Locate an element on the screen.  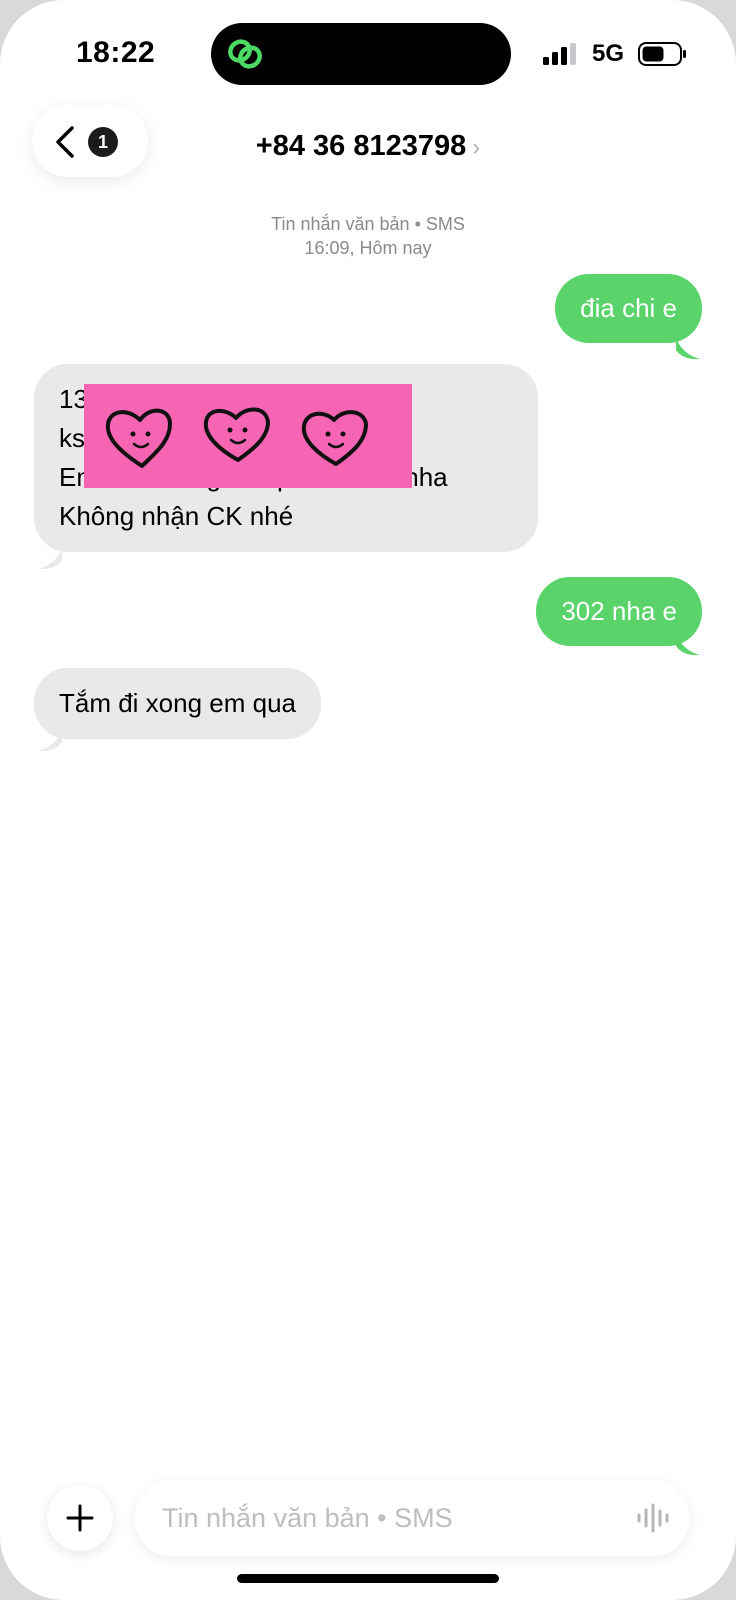
message-text: đia chi e is located at coordinates (628, 308).